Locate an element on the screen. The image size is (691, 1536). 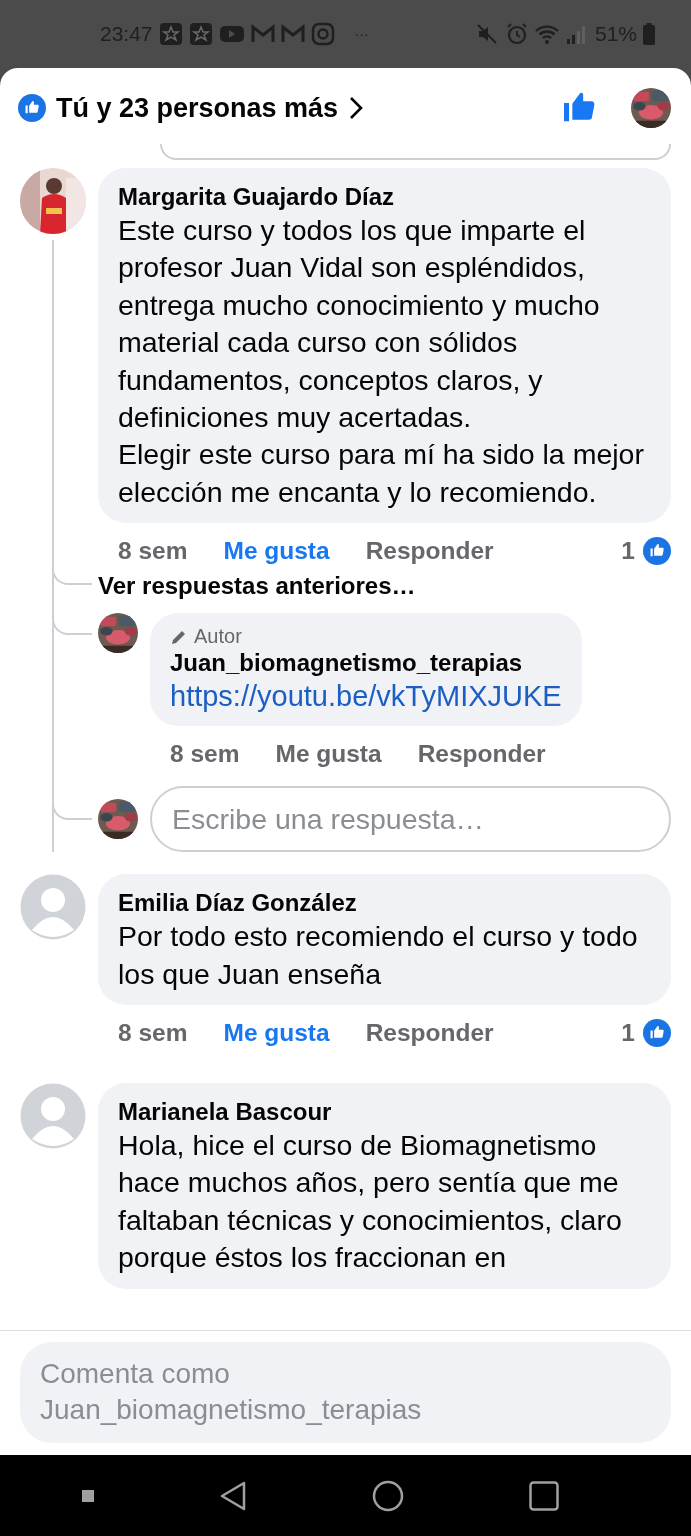
video-link: https://youtu.be/vkTyMIXJUKE is located at coordinates (366, 696).